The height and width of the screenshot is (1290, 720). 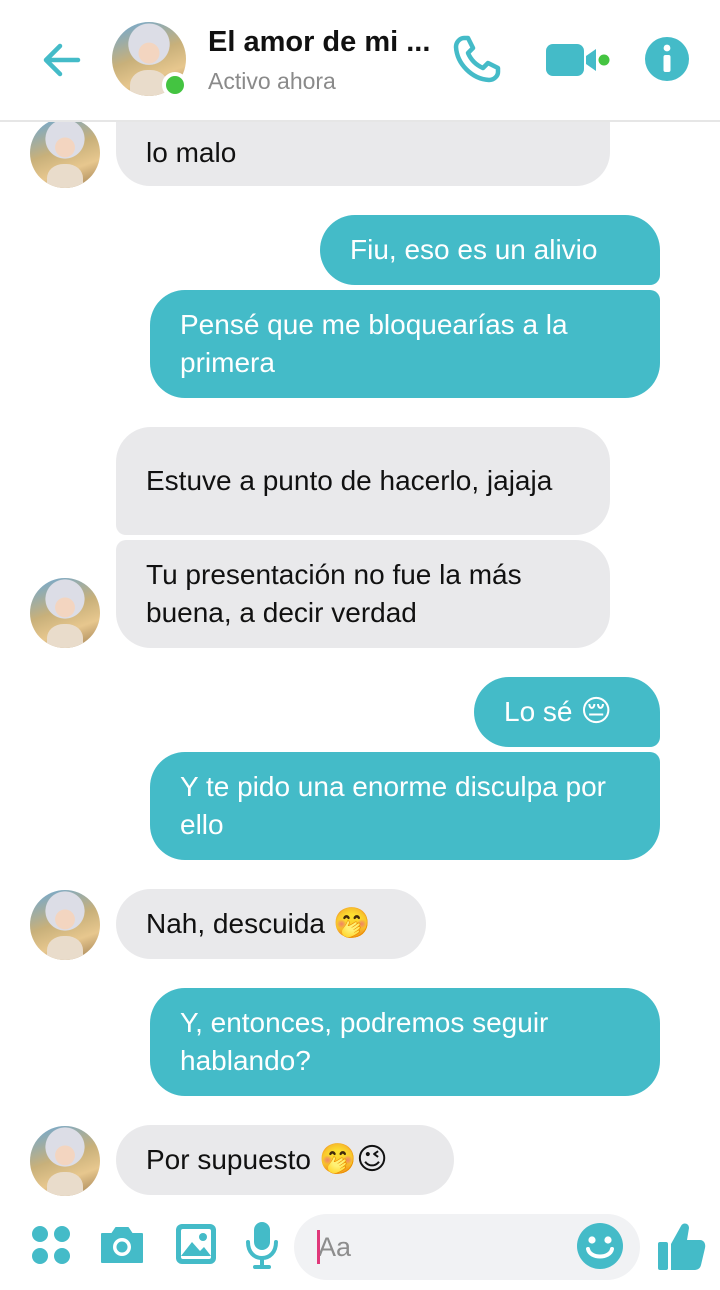 What do you see at coordinates (272, 81) in the screenshot?
I see `contact-status: Activo ahora` at bounding box center [272, 81].